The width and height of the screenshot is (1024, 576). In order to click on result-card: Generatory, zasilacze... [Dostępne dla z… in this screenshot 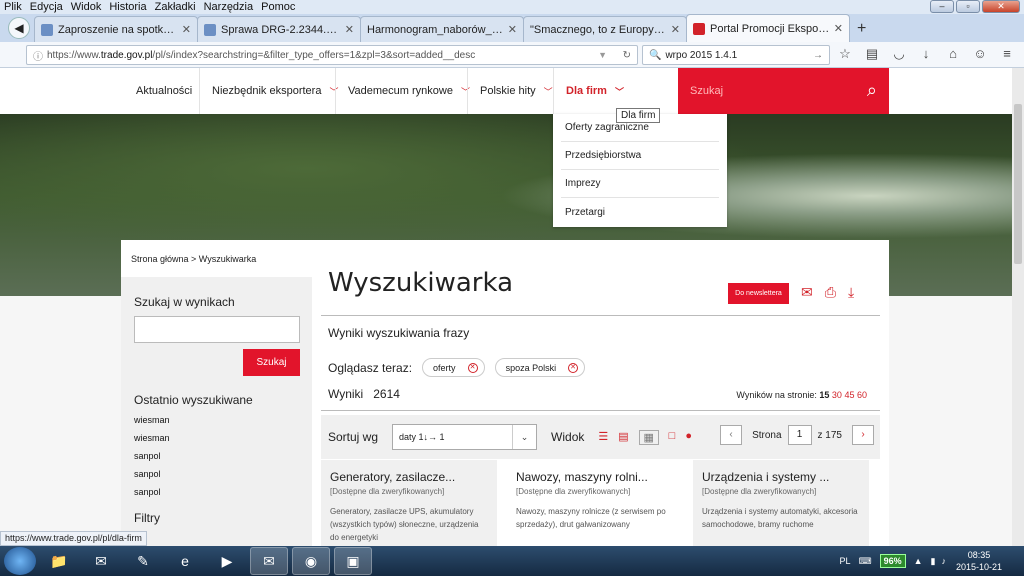, I will do `click(409, 503)`.